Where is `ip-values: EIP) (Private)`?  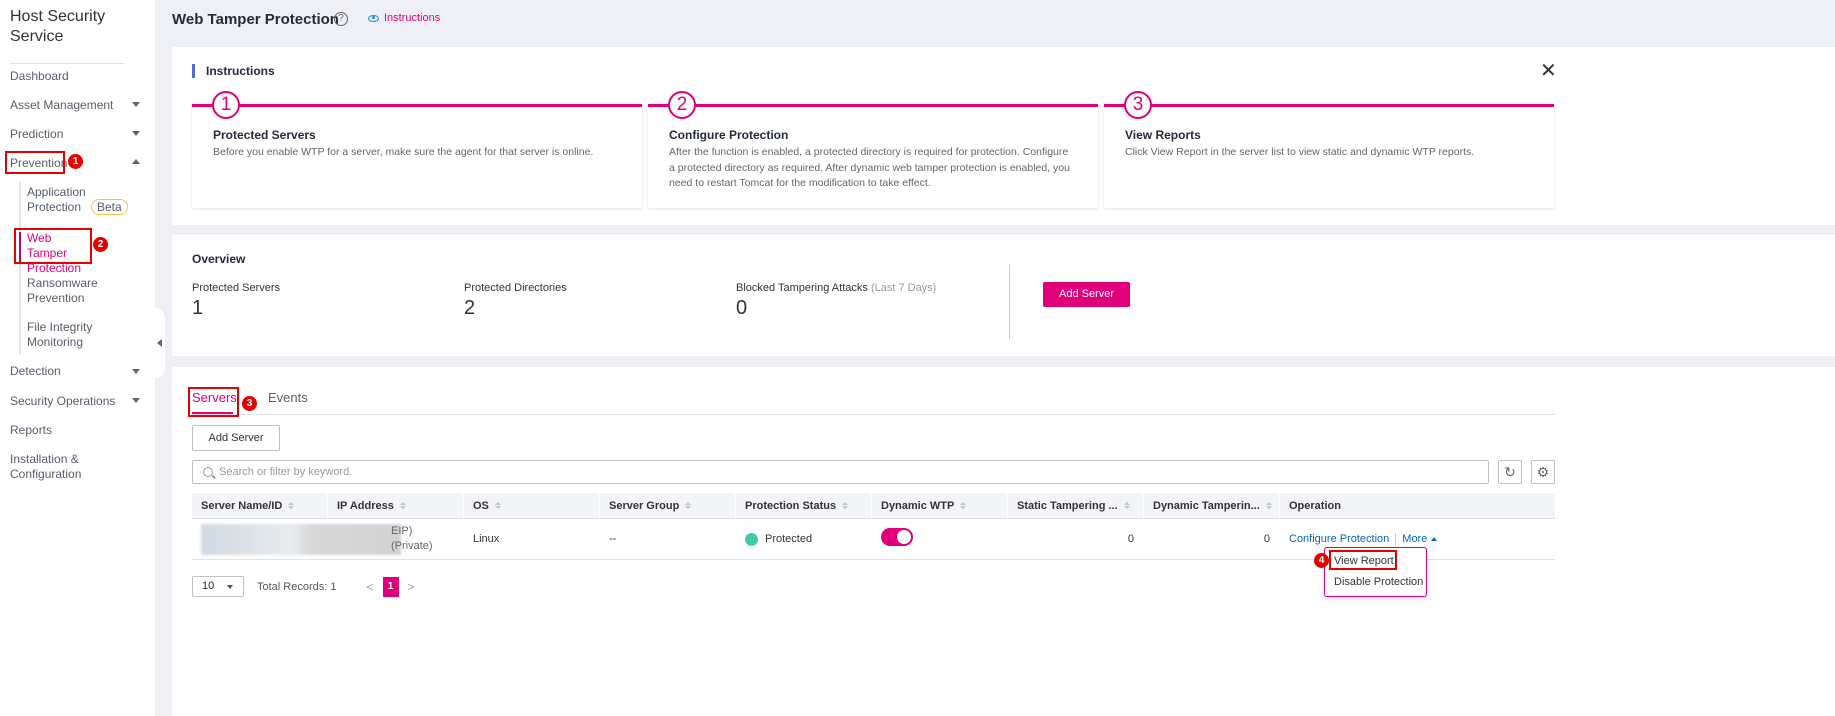
ip-values: EIP) (Private) is located at coordinates (412, 539).